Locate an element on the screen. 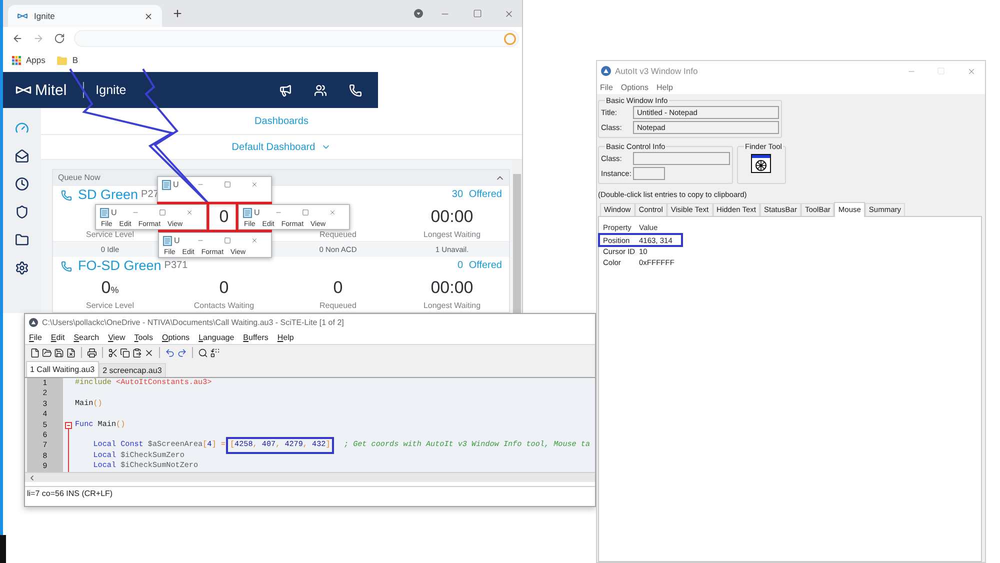 The width and height of the screenshot is (1000, 563). menu-item: Edit is located at coordinates (57, 338).